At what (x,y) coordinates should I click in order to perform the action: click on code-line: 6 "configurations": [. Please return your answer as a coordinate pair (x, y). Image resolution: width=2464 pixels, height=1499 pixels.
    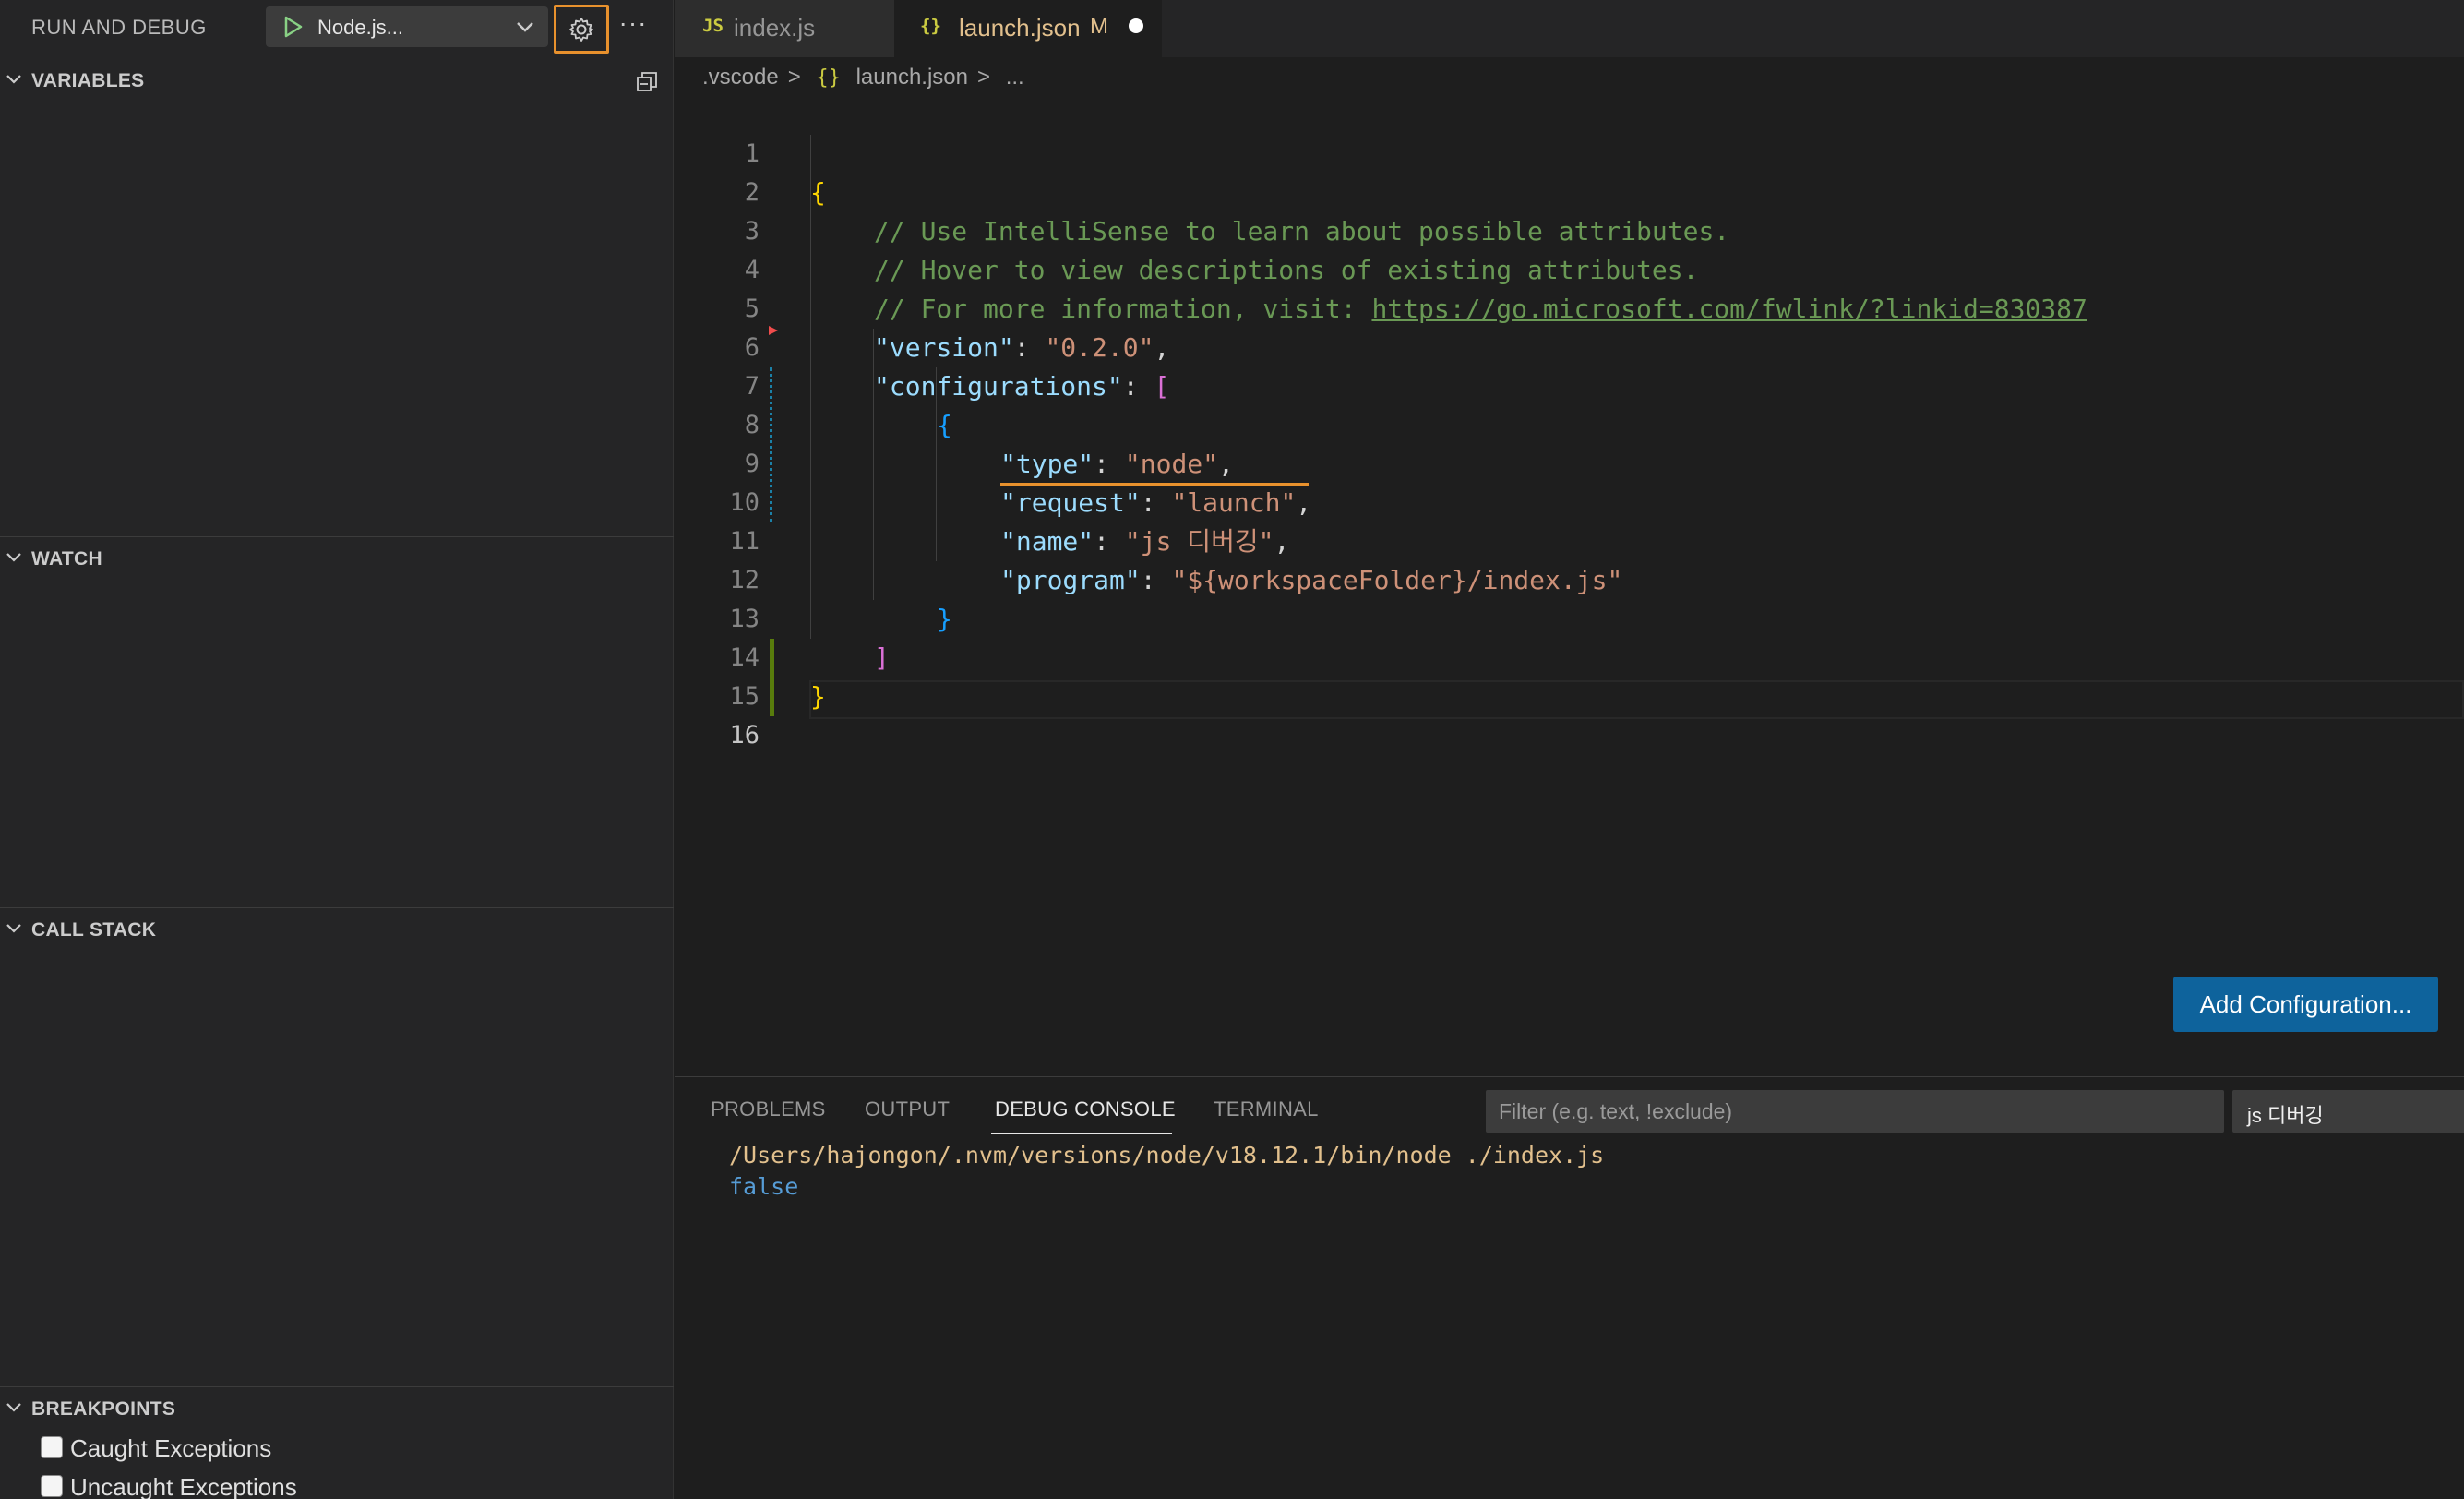
    Looking at the image, I should click on (1569, 346).